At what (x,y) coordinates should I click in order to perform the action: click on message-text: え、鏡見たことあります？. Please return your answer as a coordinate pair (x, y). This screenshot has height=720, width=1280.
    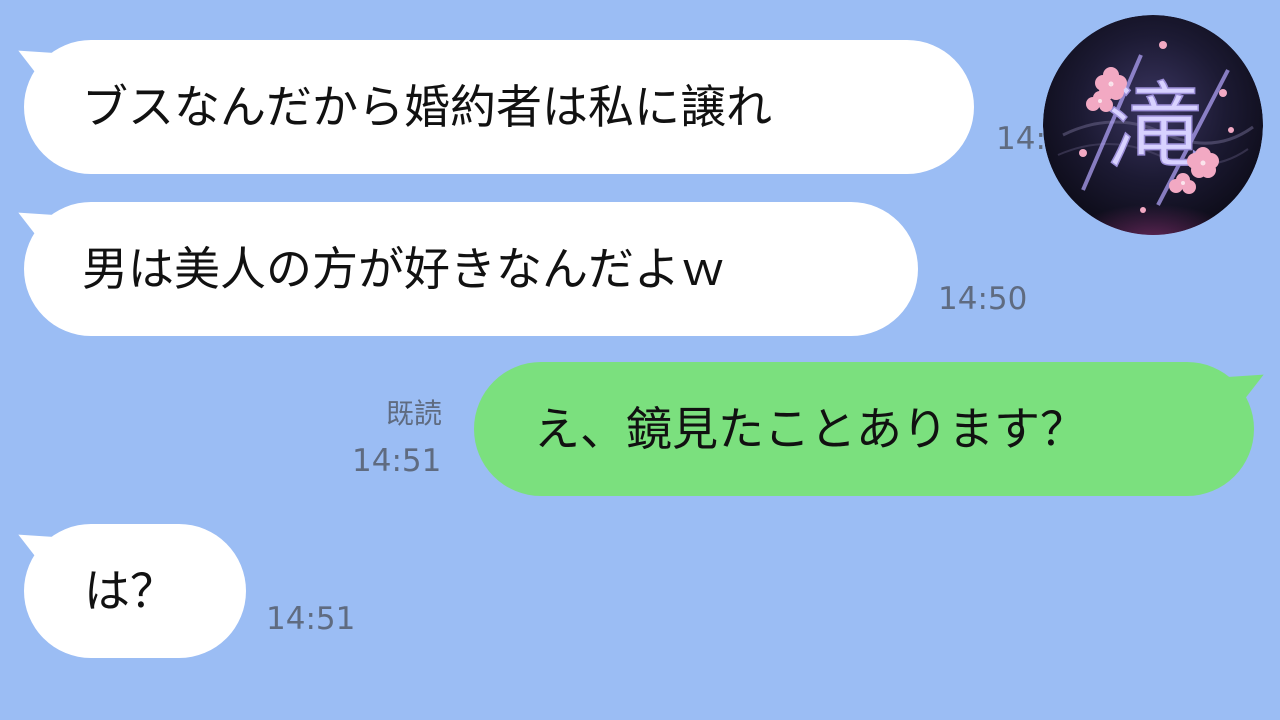
    Looking at the image, I should click on (810, 429).